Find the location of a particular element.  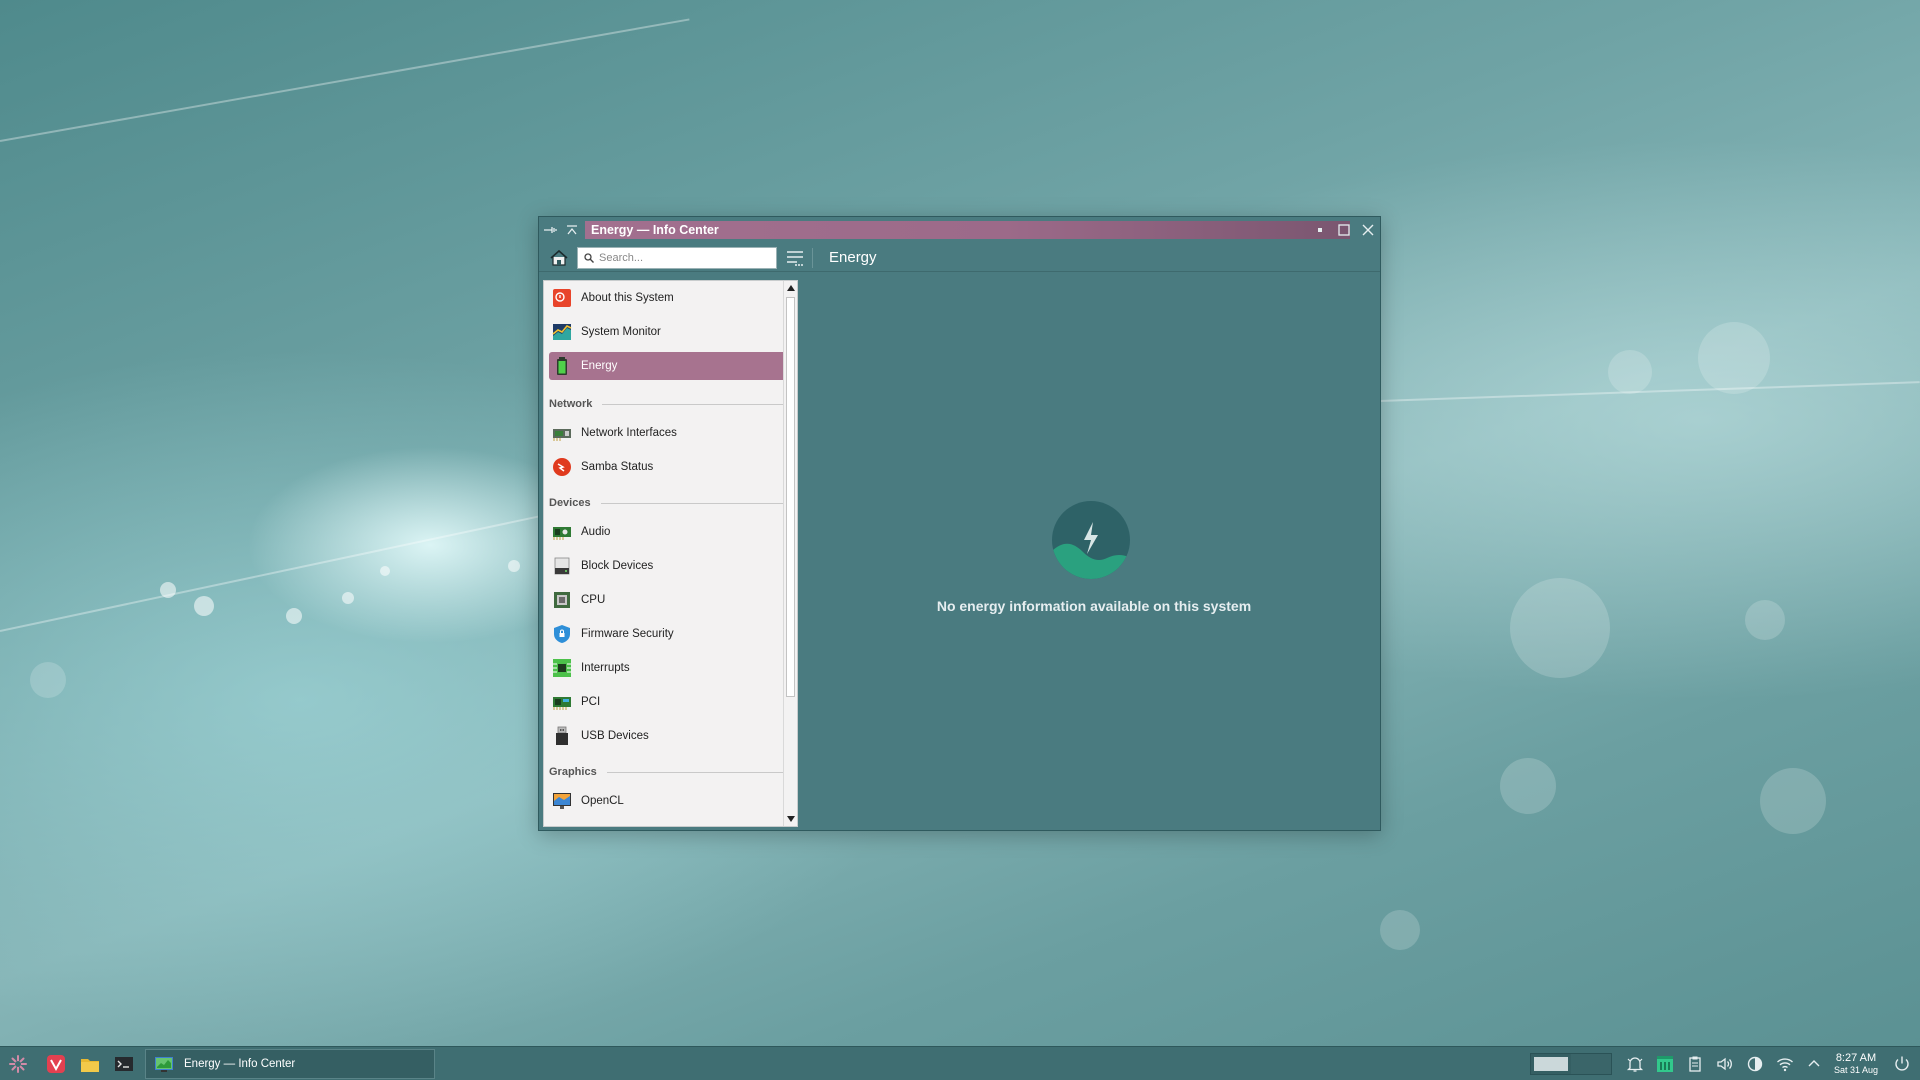

arrow-up-icon is located at coordinates (791, 288).